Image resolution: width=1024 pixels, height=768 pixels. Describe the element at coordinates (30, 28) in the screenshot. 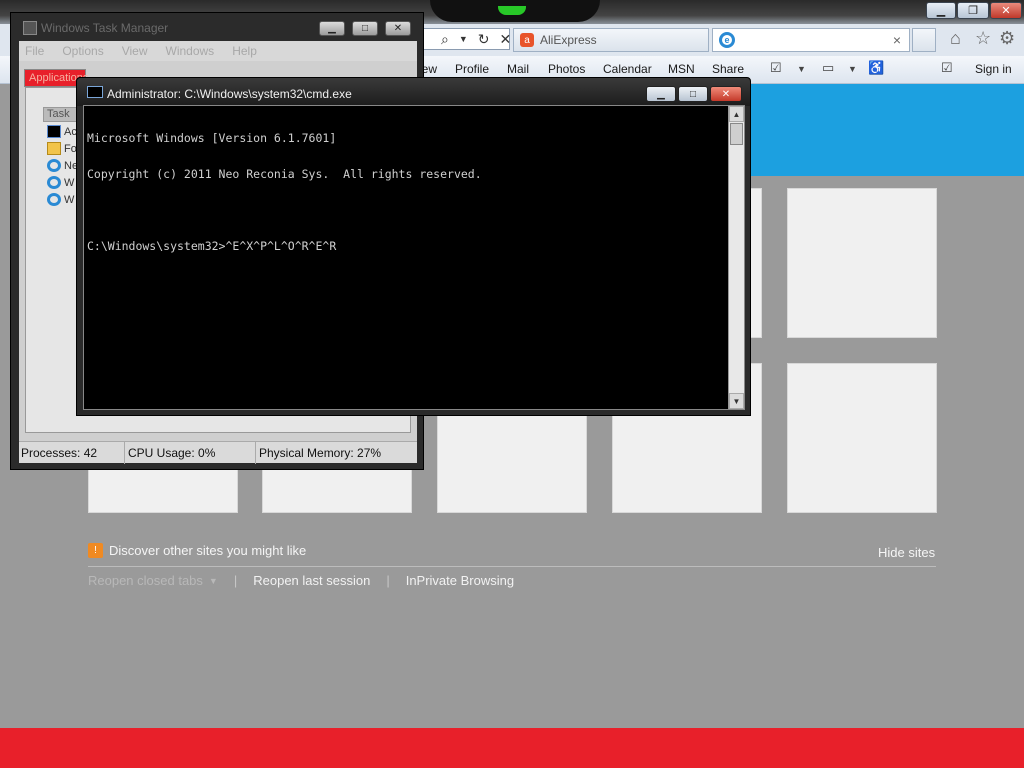

I see `task-manager-icon` at that location.